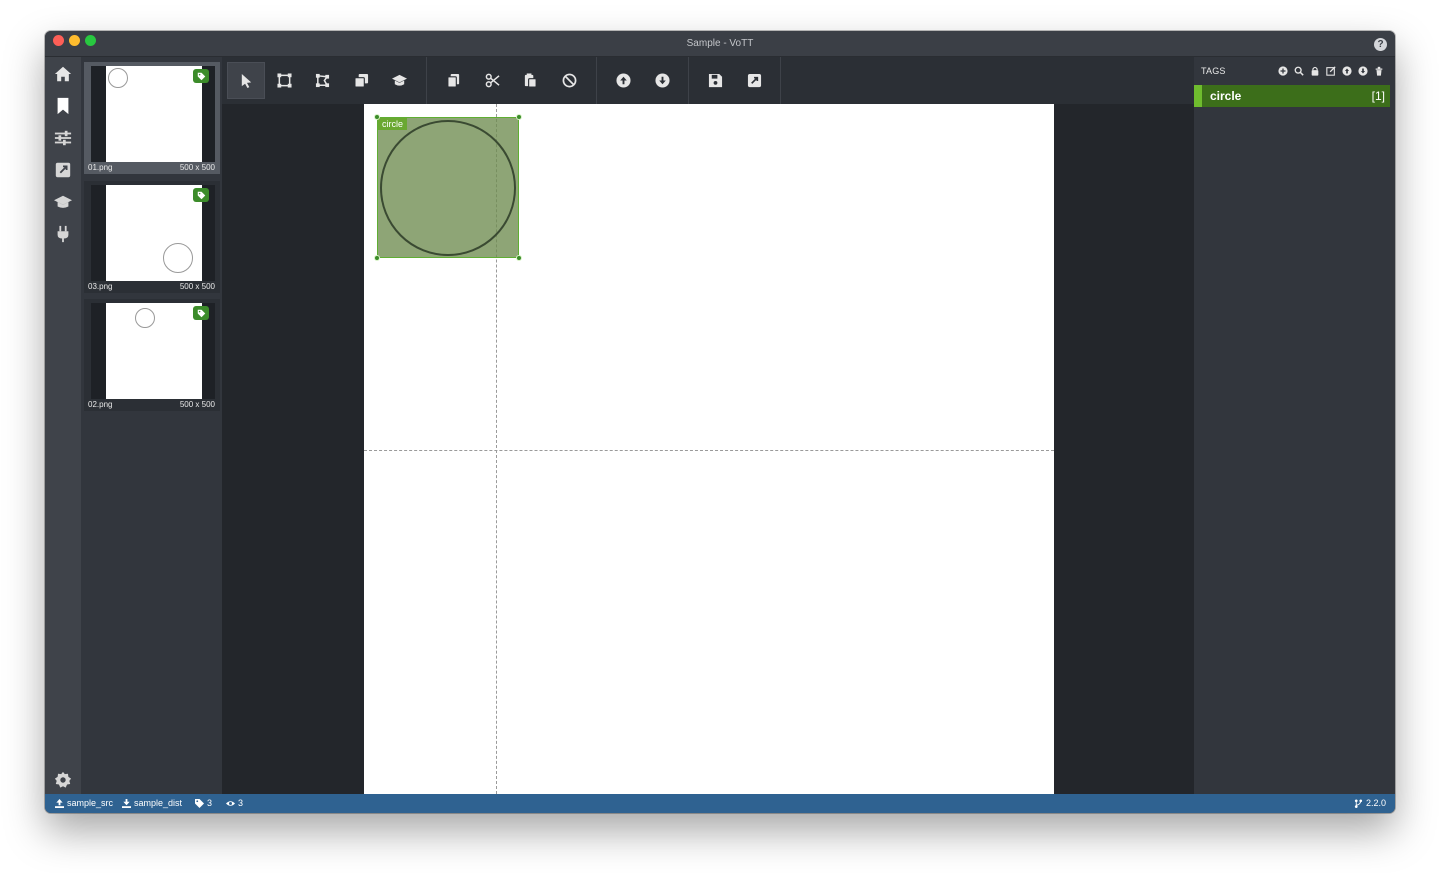 The height and width of the screenshot is (873, 1440). I want to click on previous-asset-icon, so click(623, 80).